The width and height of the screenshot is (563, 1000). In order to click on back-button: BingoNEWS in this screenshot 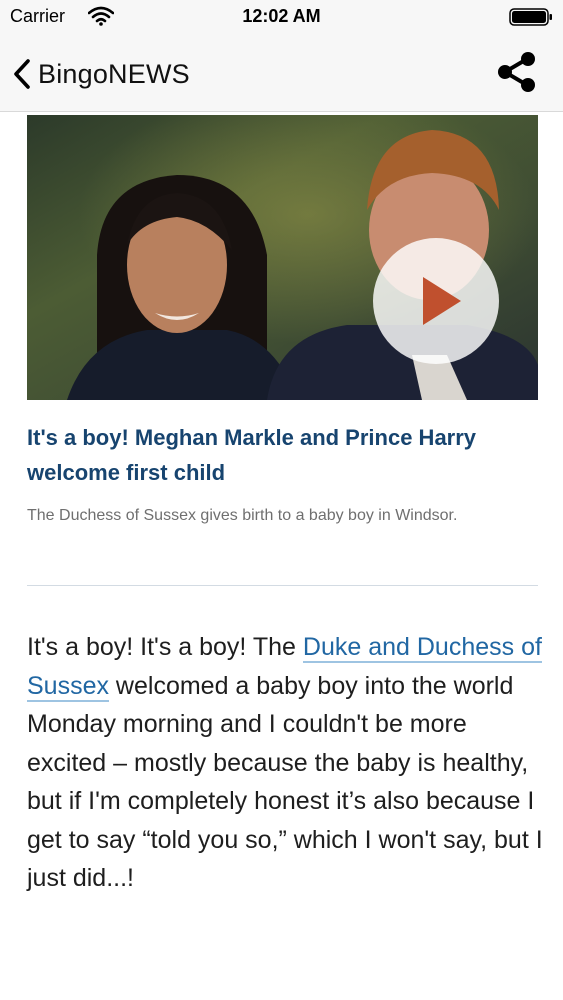, I will do `click(101, 74)`.